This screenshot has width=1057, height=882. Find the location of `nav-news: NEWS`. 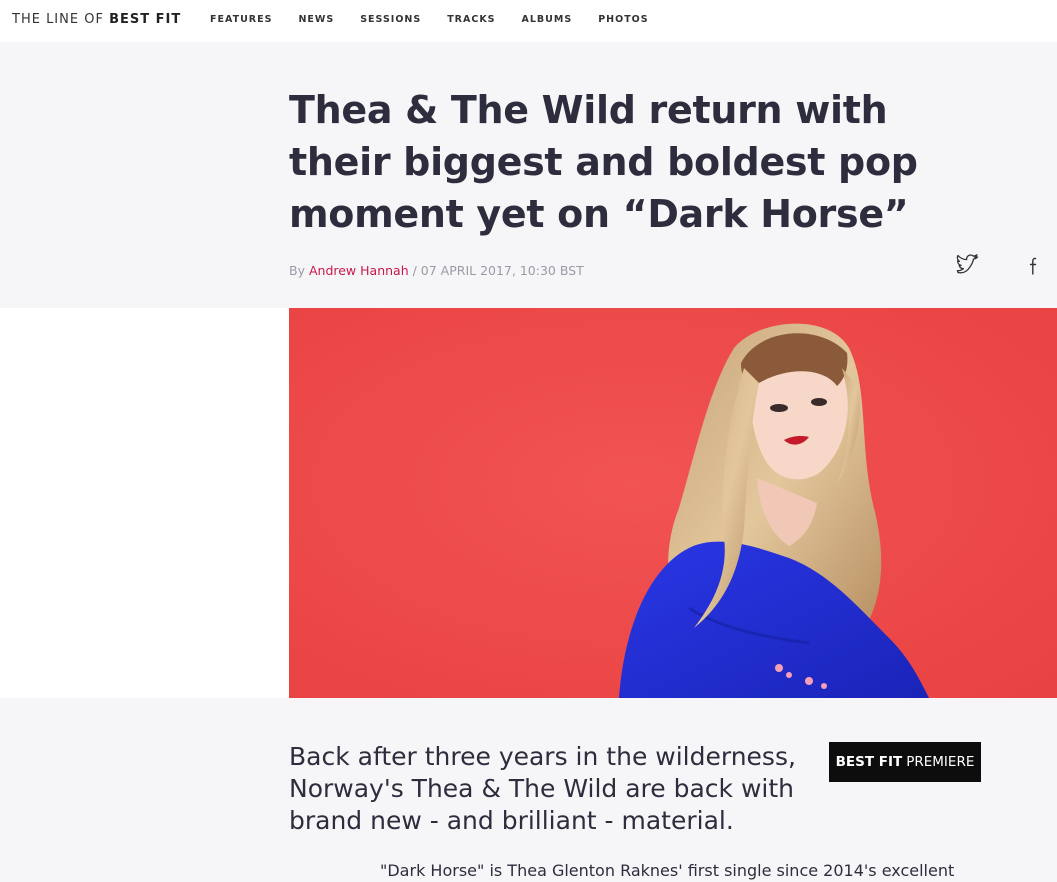

nav-news: NEWS is located at coordinates (316, 19).